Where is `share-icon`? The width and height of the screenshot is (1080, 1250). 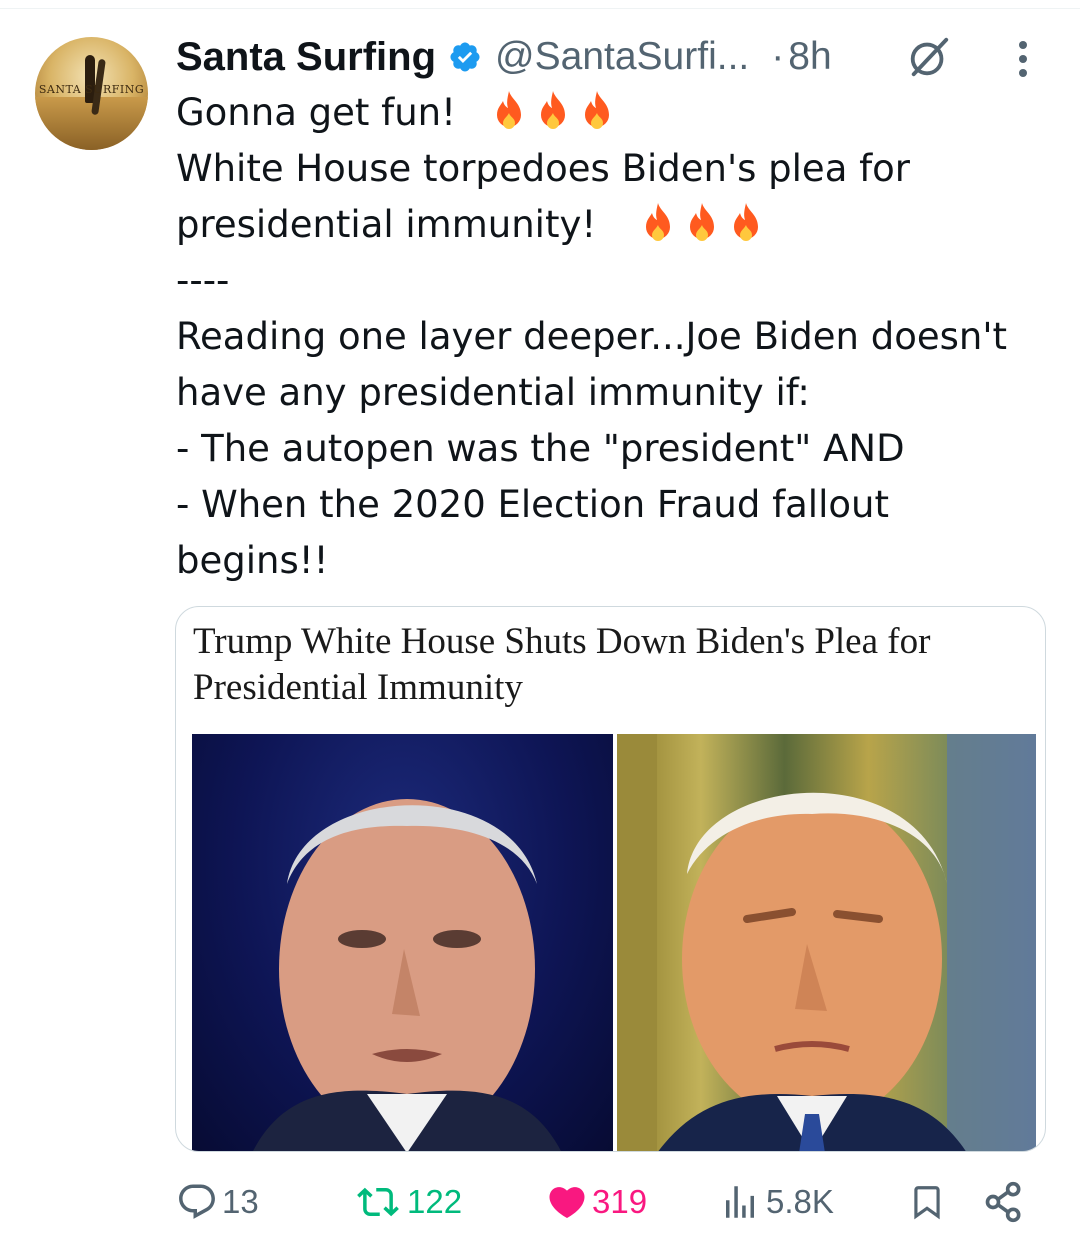 share-icon is located at coordinates (1003, 1202).